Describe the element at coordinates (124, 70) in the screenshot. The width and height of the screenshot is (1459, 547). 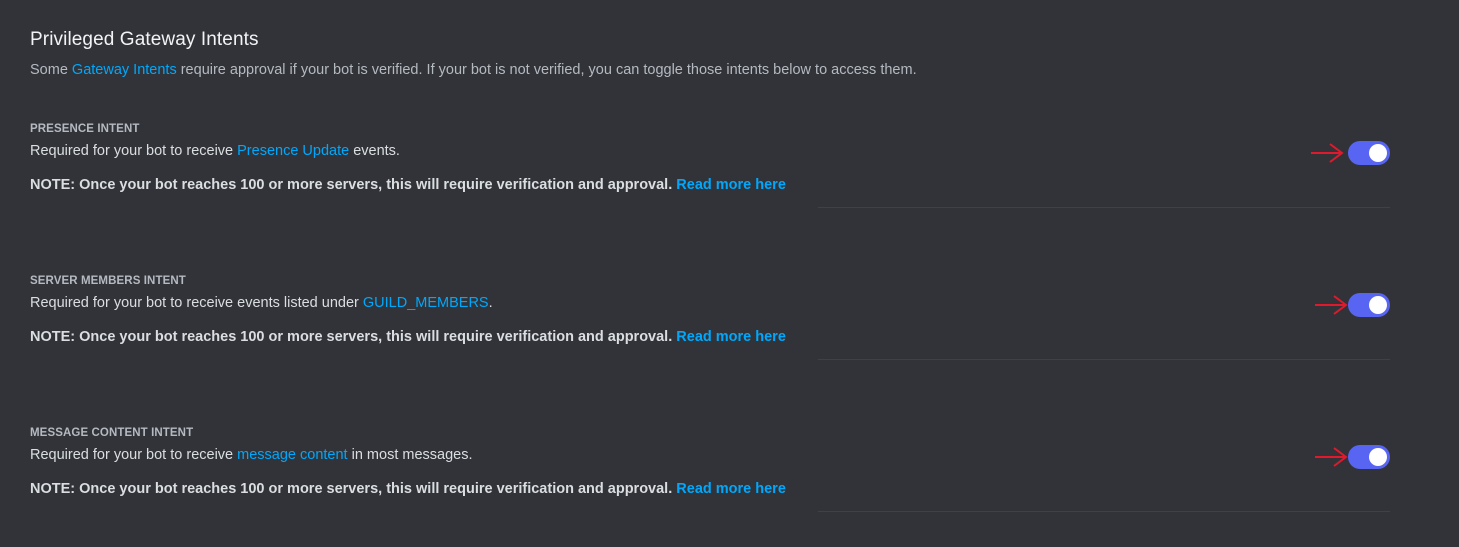
I see `gateway-intents-link: Gateway Intents` at that location.